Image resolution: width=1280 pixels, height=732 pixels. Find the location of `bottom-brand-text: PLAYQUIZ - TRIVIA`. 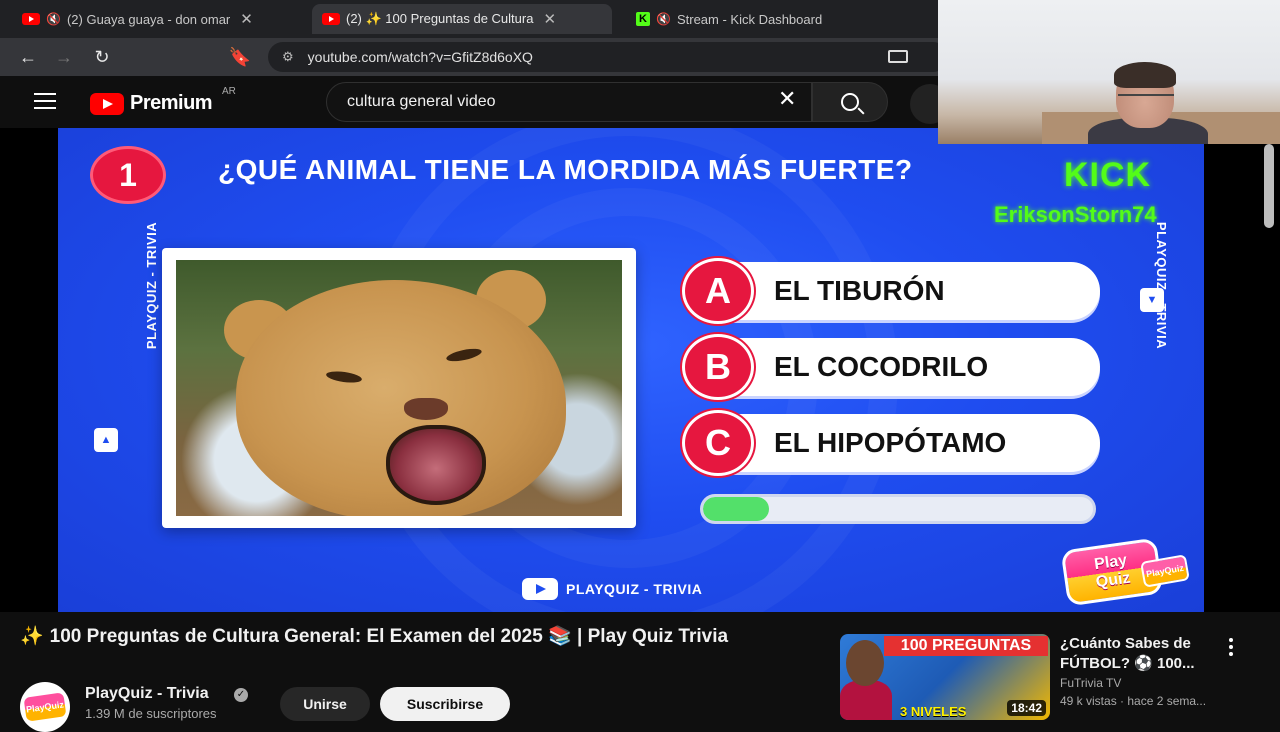

bottom-brand-text: PLAYQUIZ - TRIVIA is located at coordinates (634, 589).